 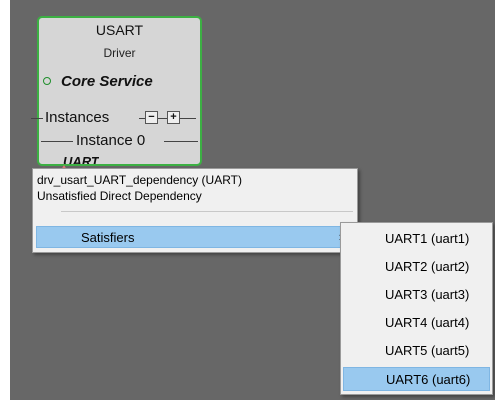 I want to click on instances-row: Instances − +, so click(x=118, y=118).